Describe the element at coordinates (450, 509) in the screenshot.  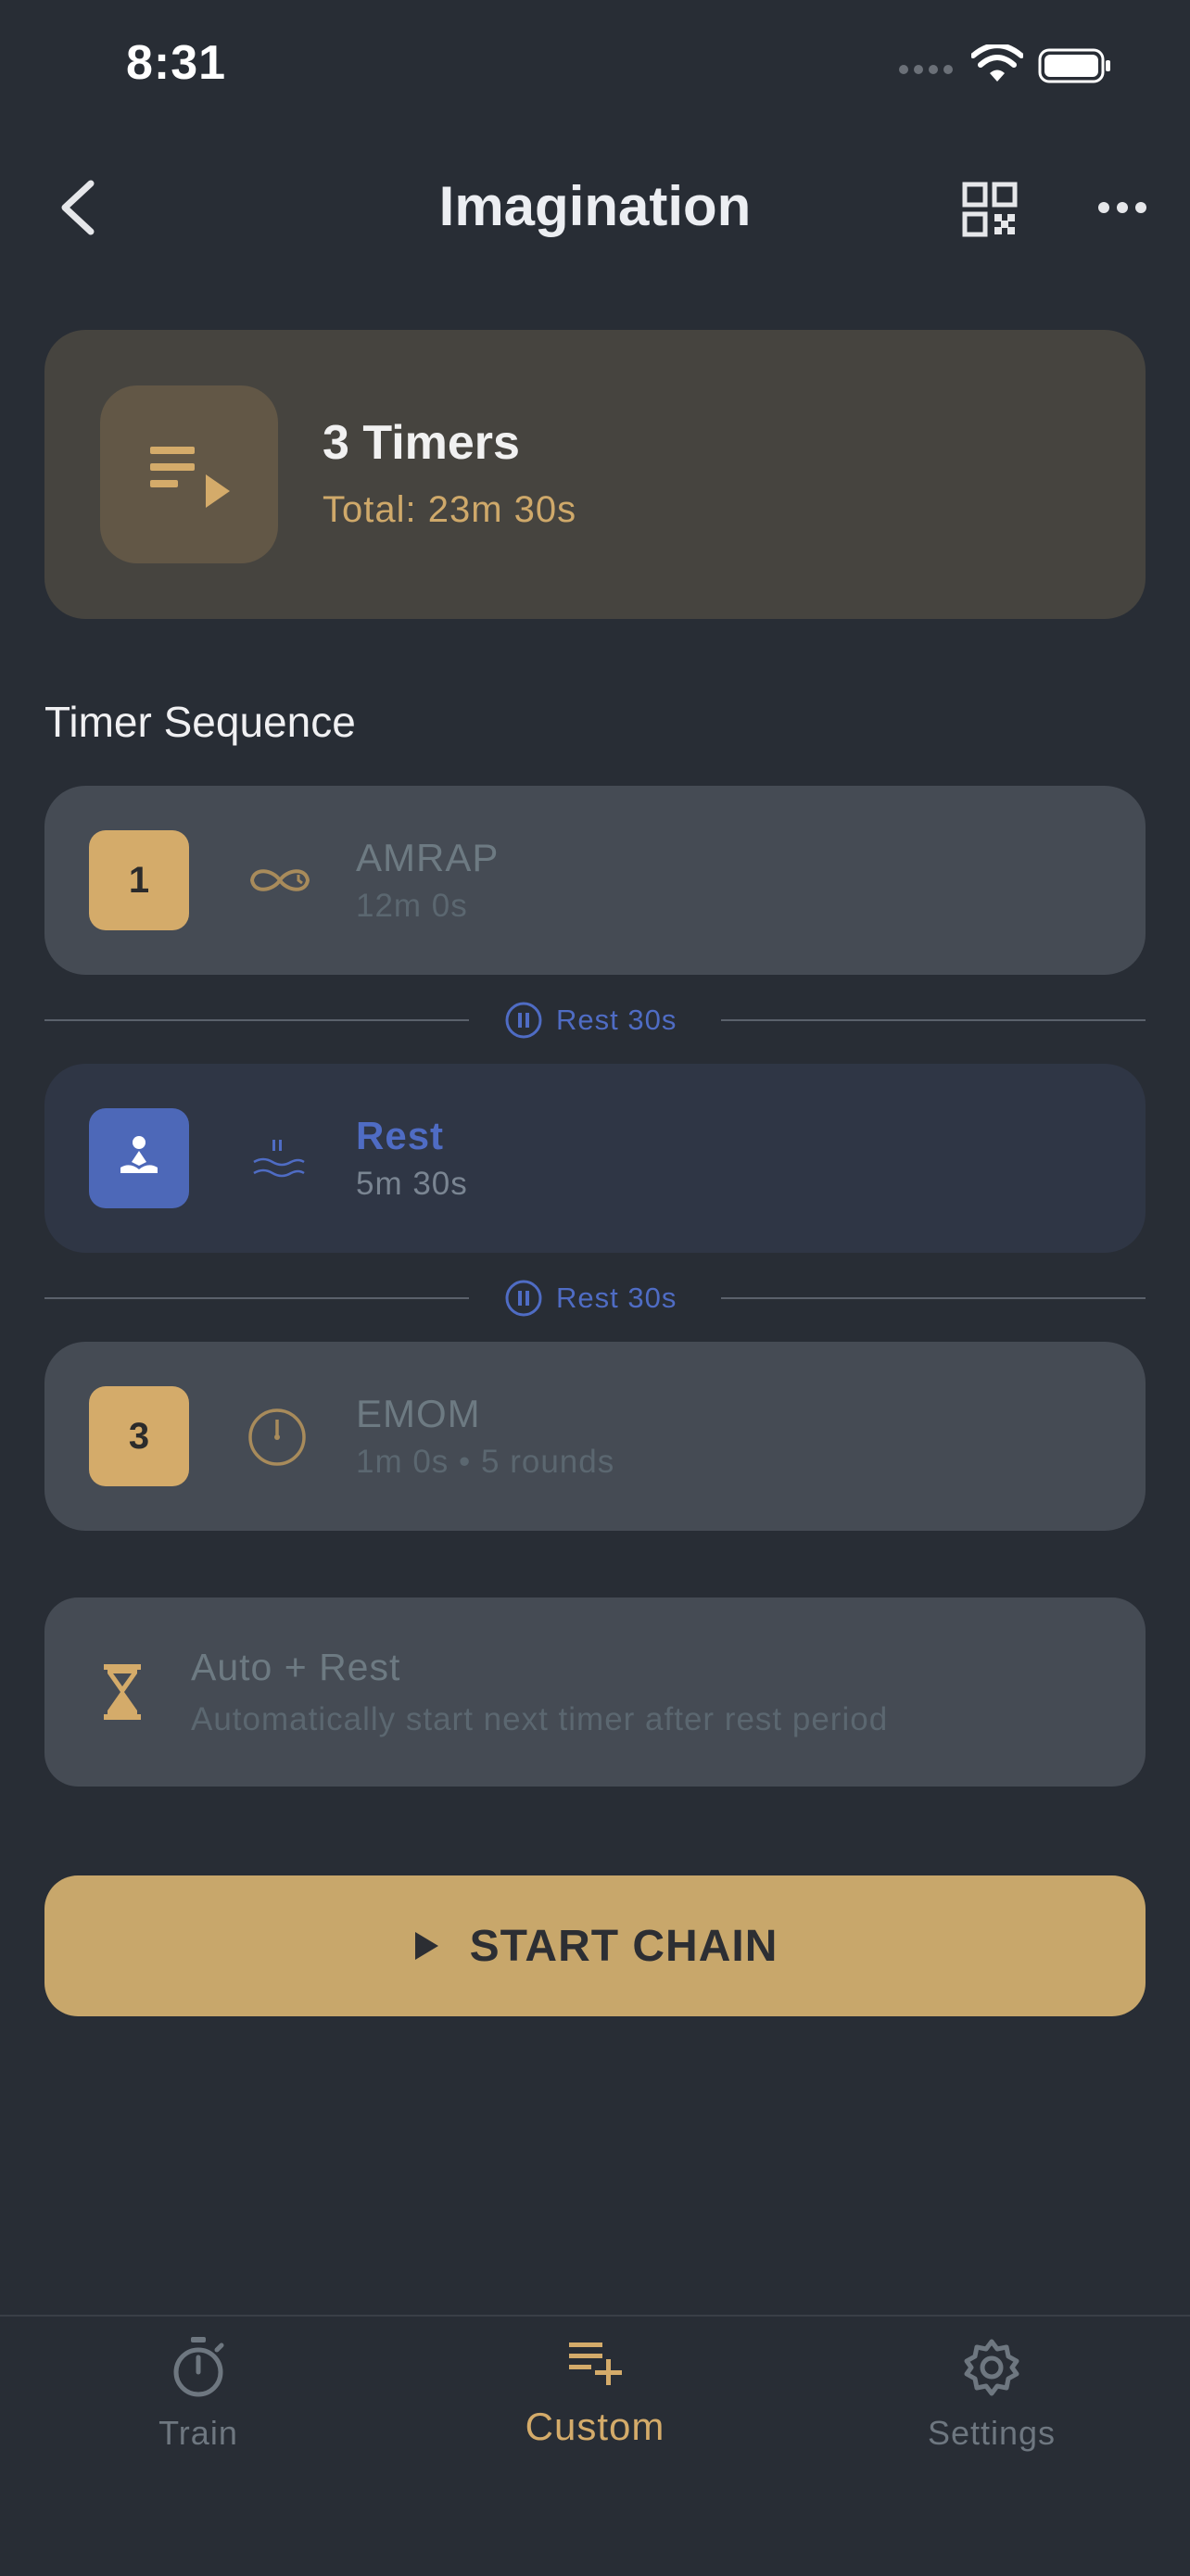
I see `total-duration: Total: 23m 30s` at that location.